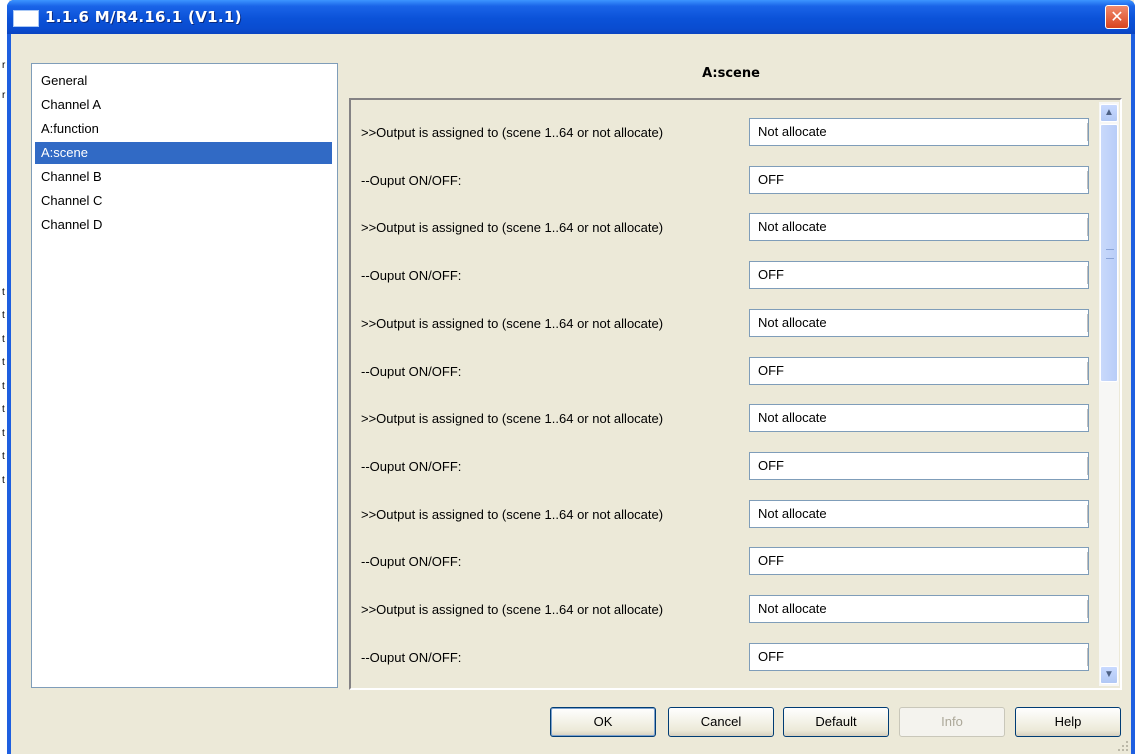  Describe the element at coordinates (183, 177) in the screenshot. I see `nav-item: Channel B` at that location.